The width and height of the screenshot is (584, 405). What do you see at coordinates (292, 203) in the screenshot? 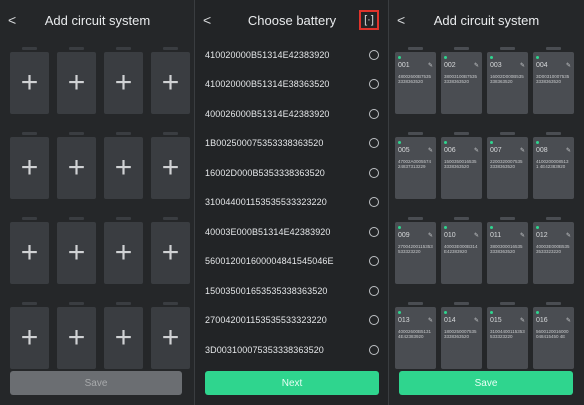
I see `battery-list-item: 310044001153535533323220` at bounding box center [292, 203].